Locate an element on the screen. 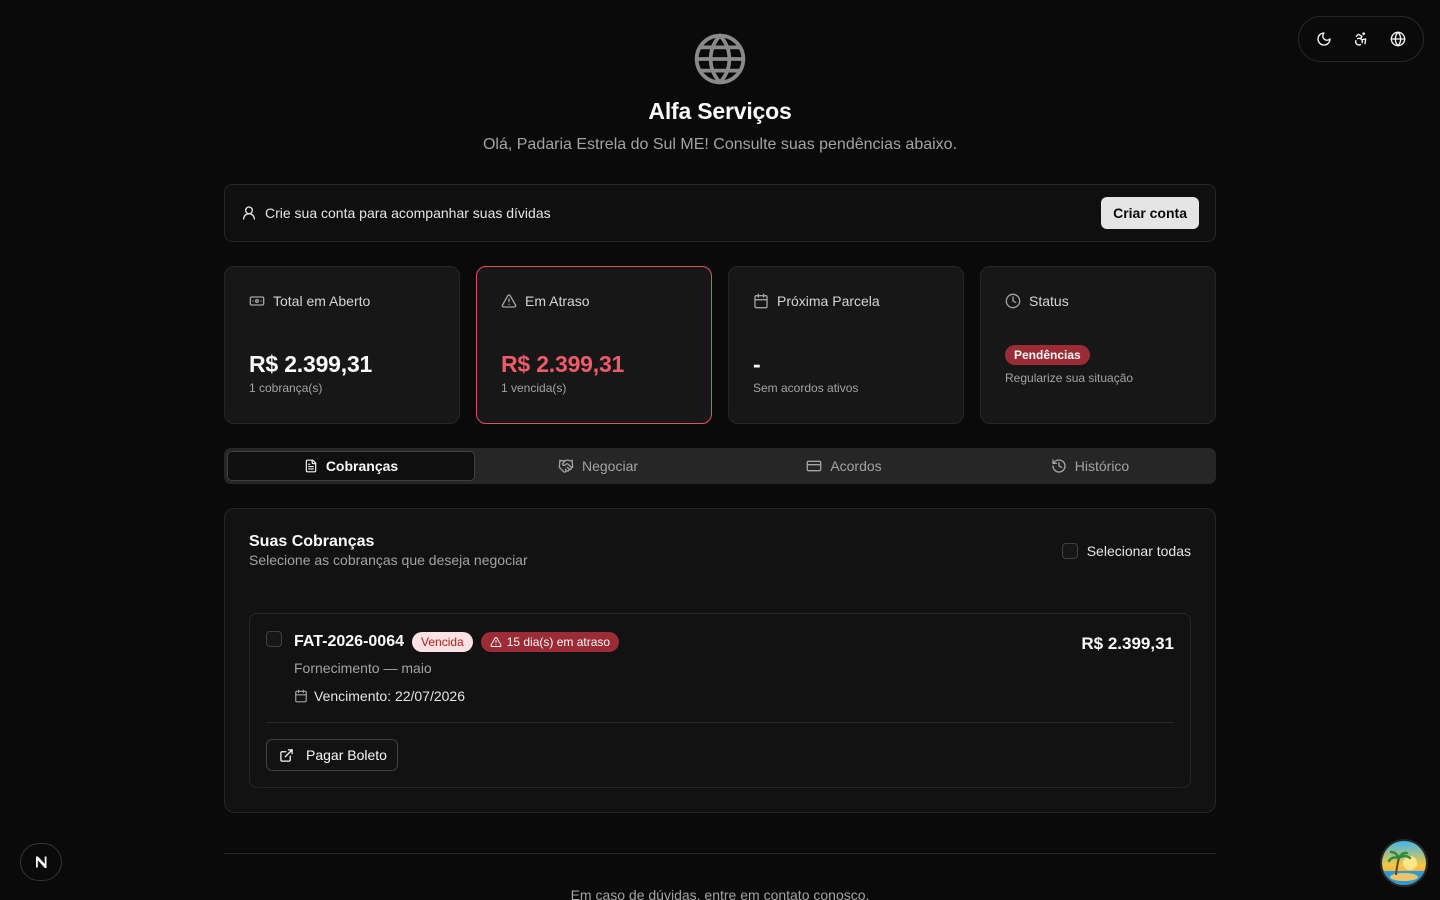 The height and width of the screenshot is (900, 1440). tab-label: Negociar is located at coordinates (610, 466).